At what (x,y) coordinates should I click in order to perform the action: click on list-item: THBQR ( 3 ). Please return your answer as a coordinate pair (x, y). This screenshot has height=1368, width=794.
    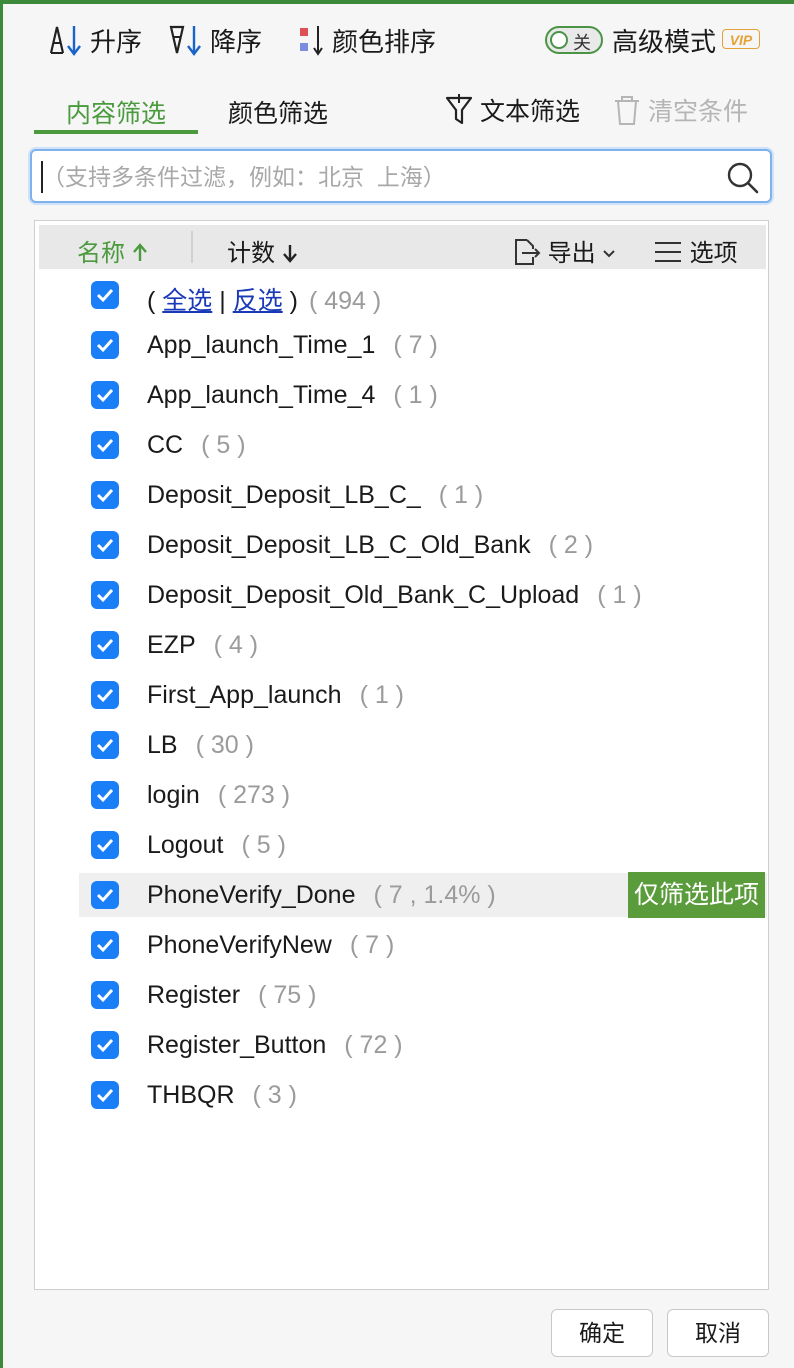
    Looking at the image, I should click on (423, 1095).